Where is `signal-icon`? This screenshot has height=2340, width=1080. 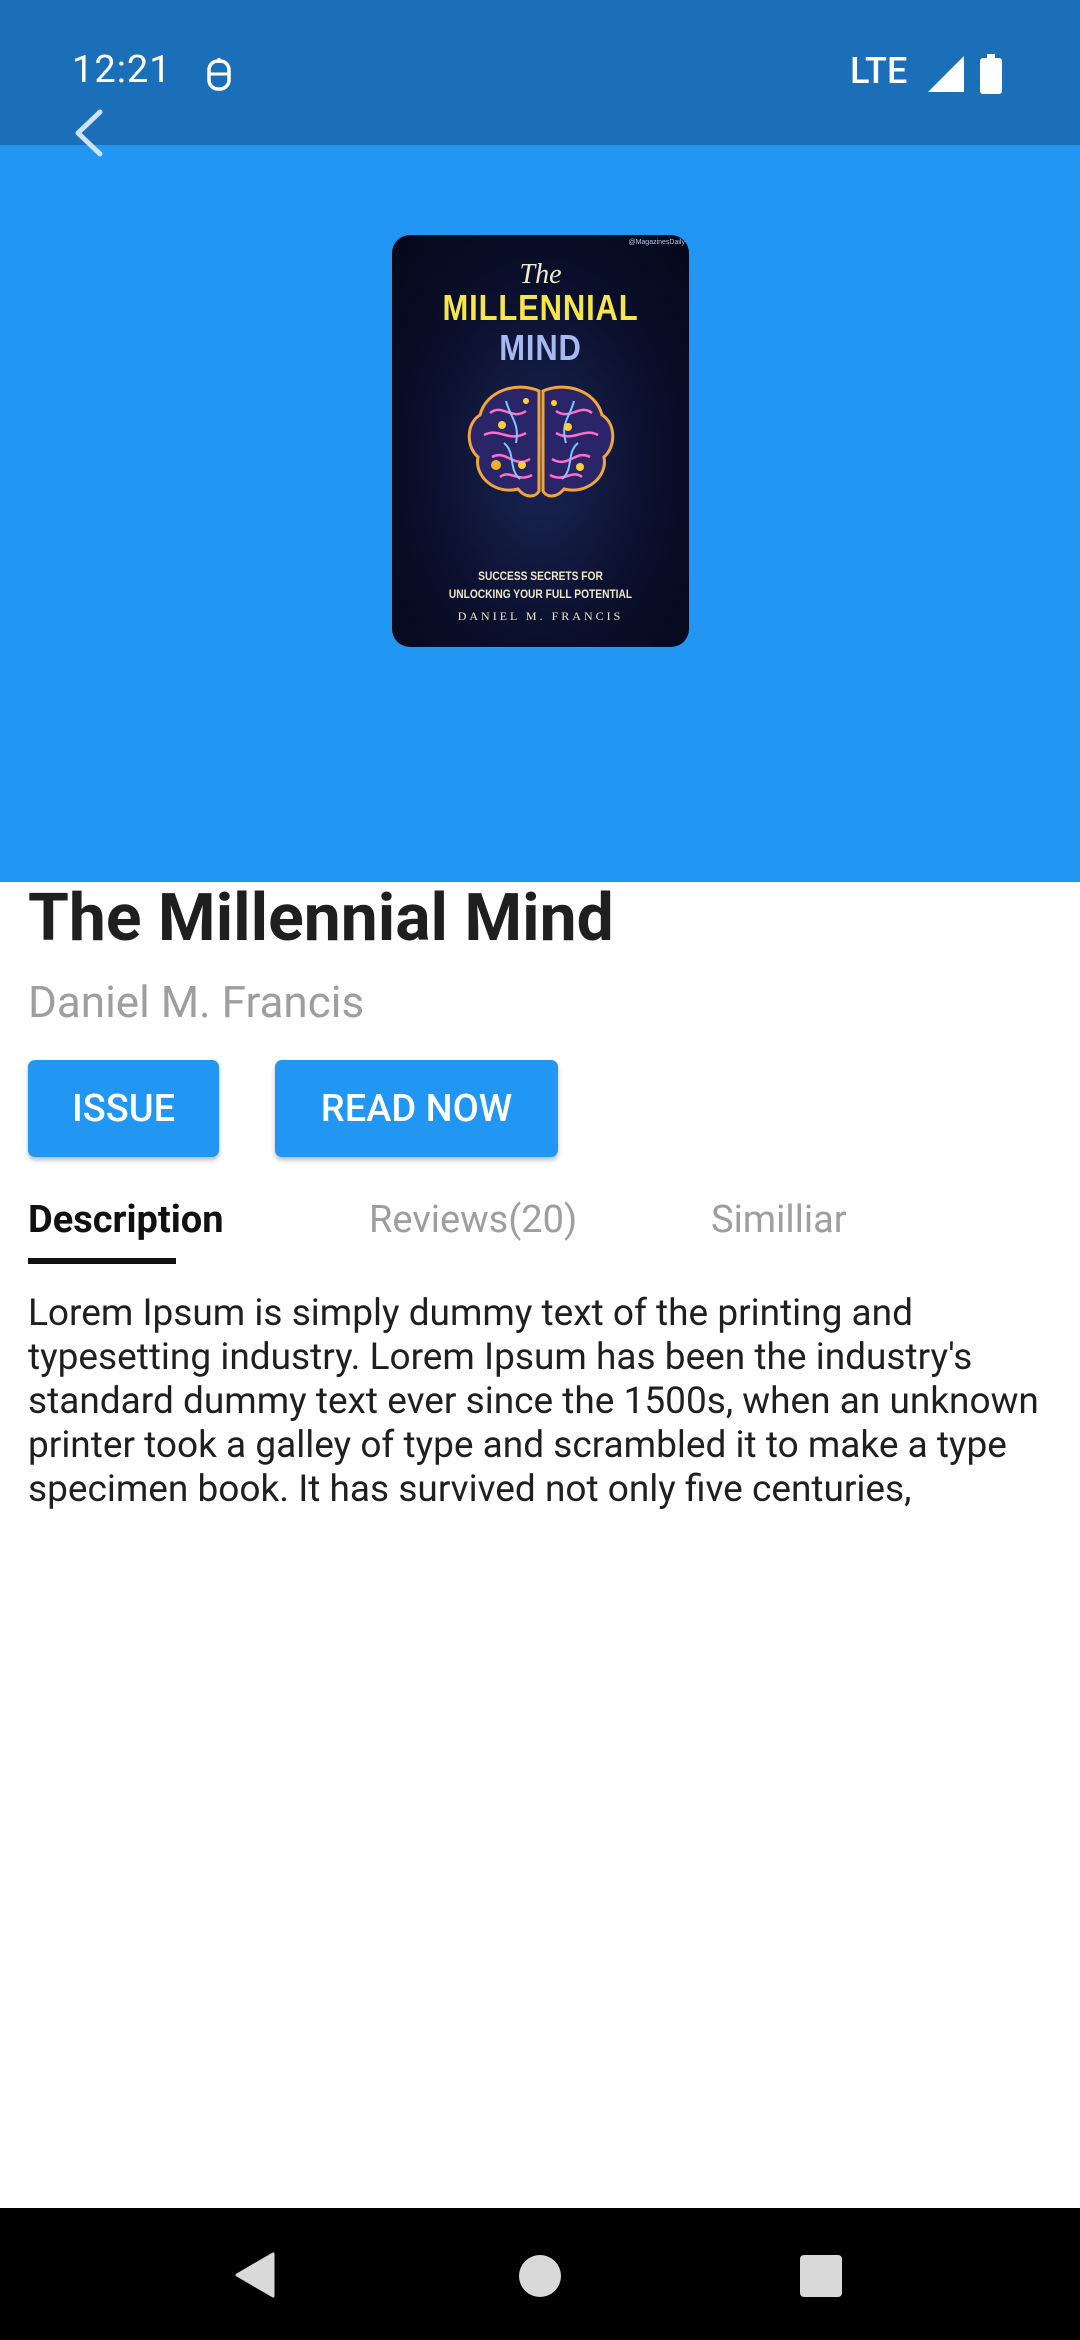 signal-icon is located at coordinates (946, 74).